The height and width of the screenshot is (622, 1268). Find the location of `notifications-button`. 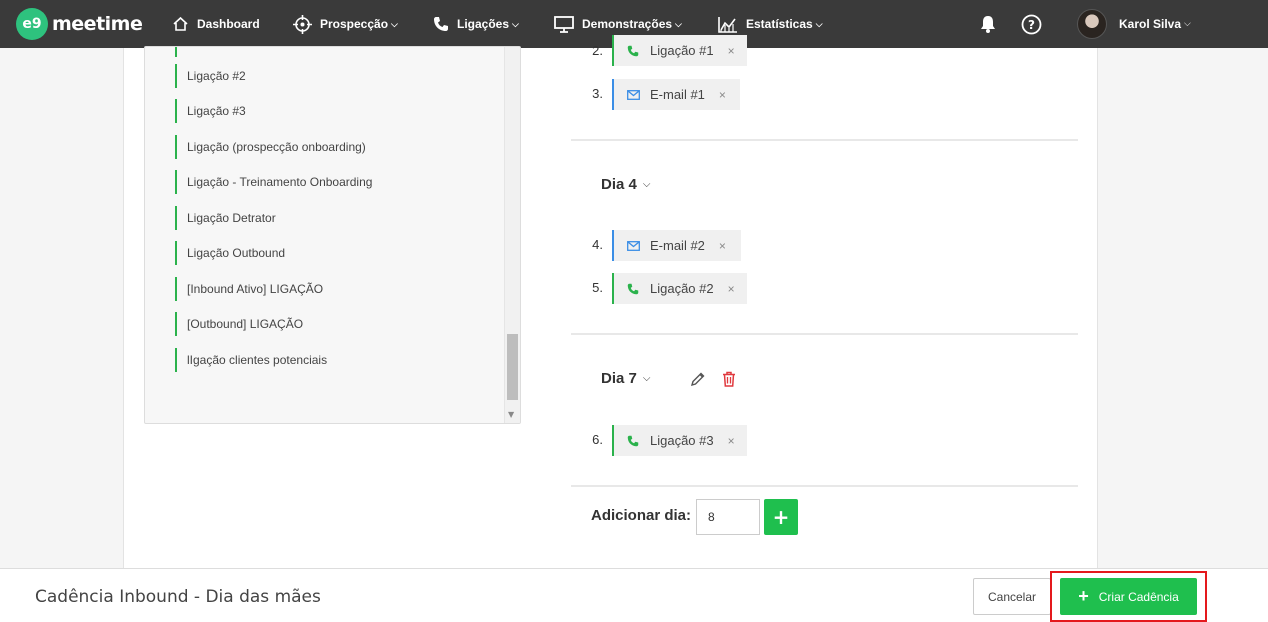

notifications-button is located at coordinates (988, 24).